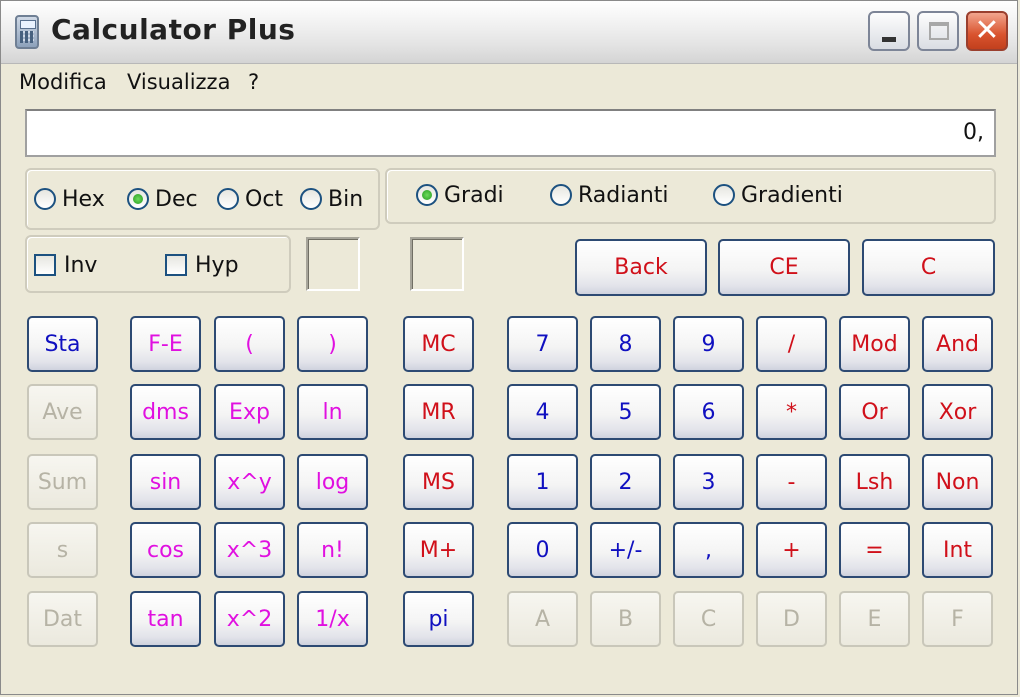 The height and width of the screenshot is (697, 1020). I want to click on func-button-tan-40: tan, so click(165, 619).